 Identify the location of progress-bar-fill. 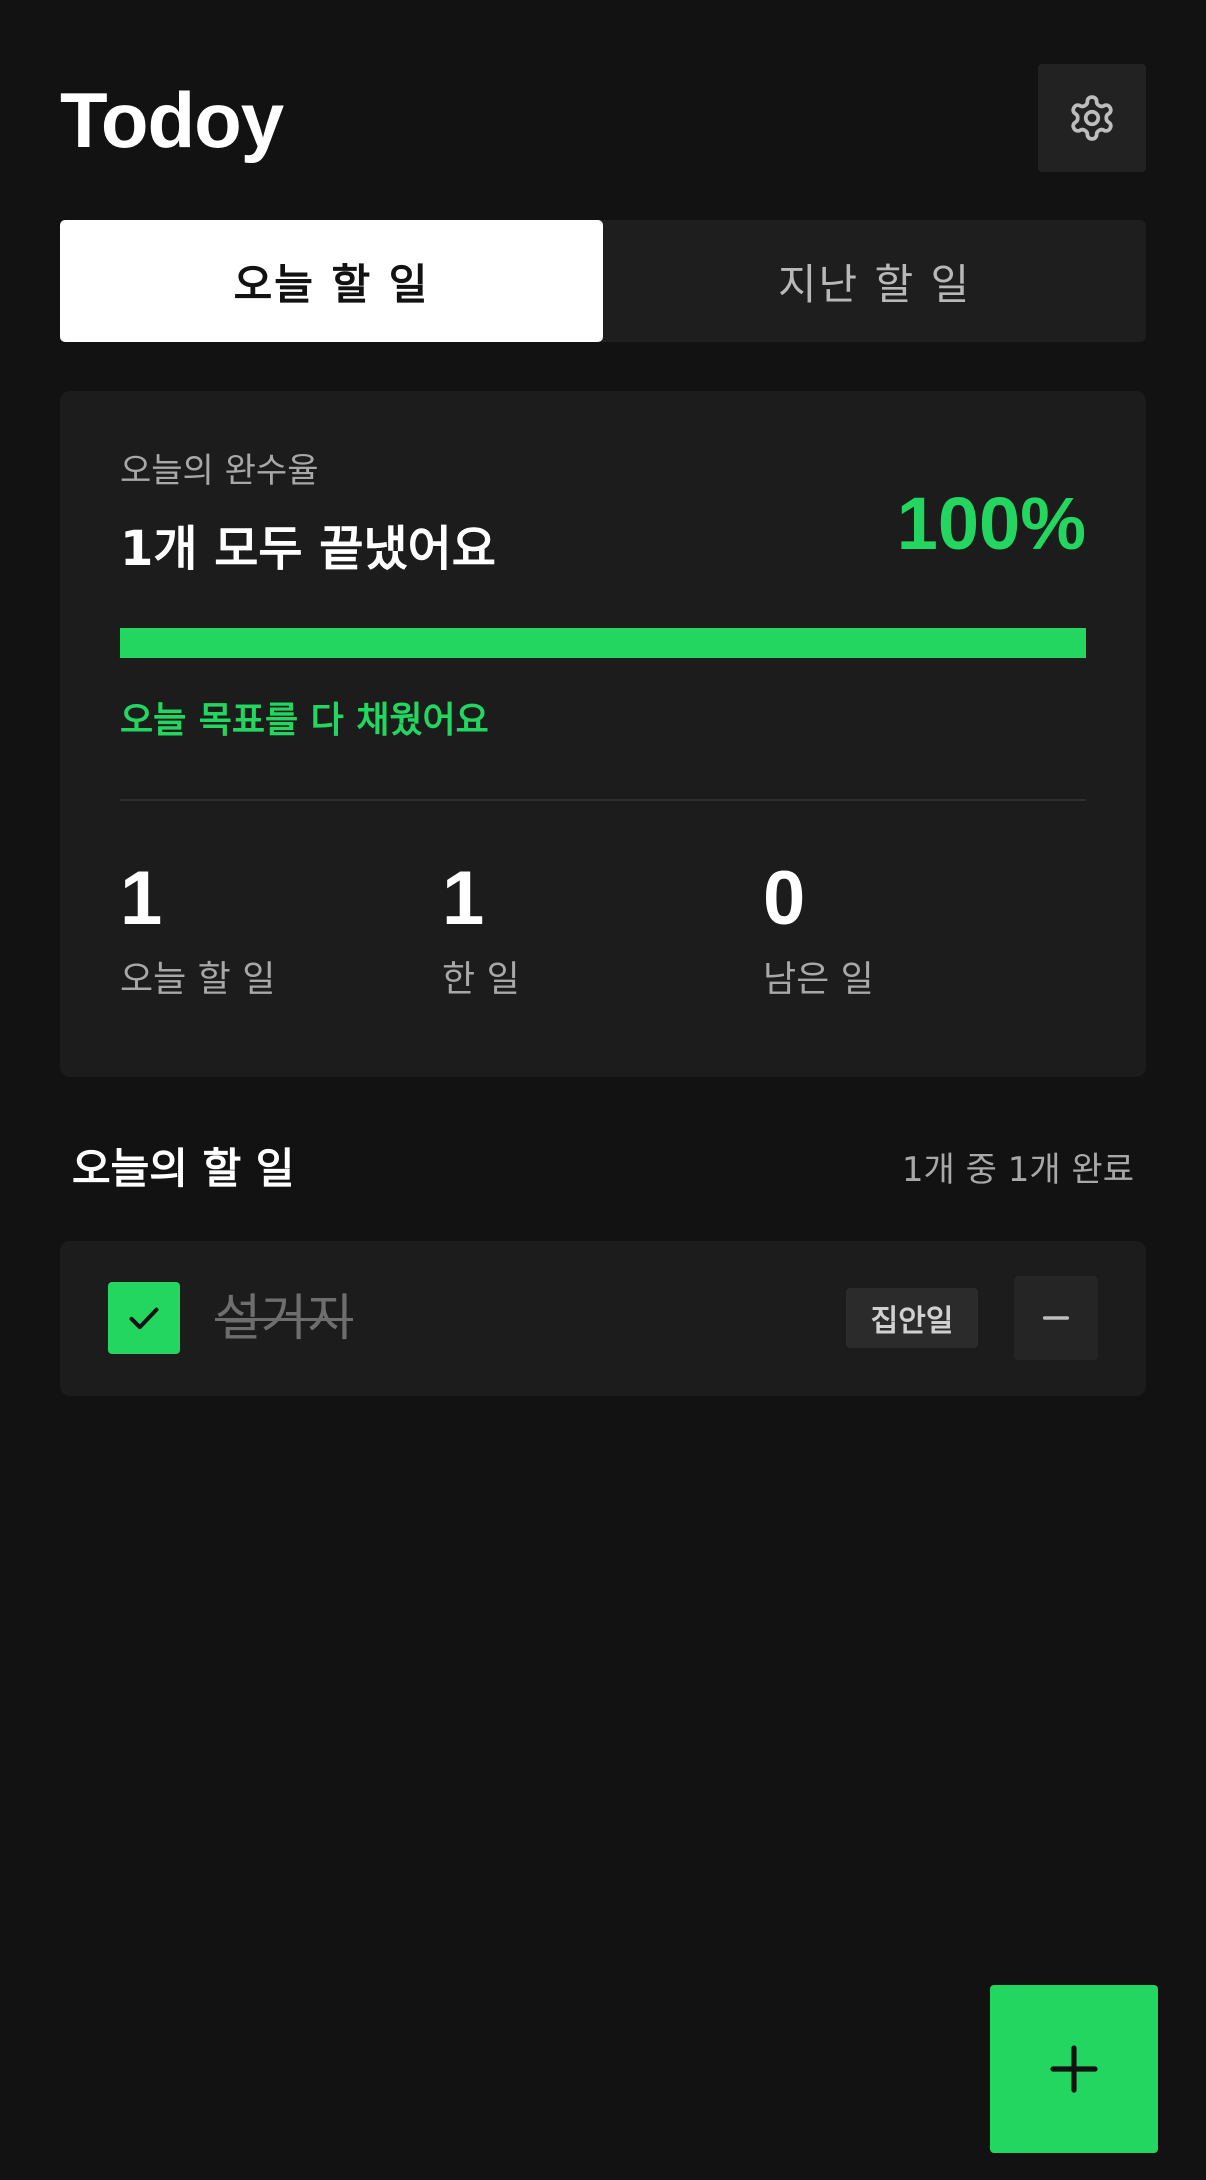
(603, 643).